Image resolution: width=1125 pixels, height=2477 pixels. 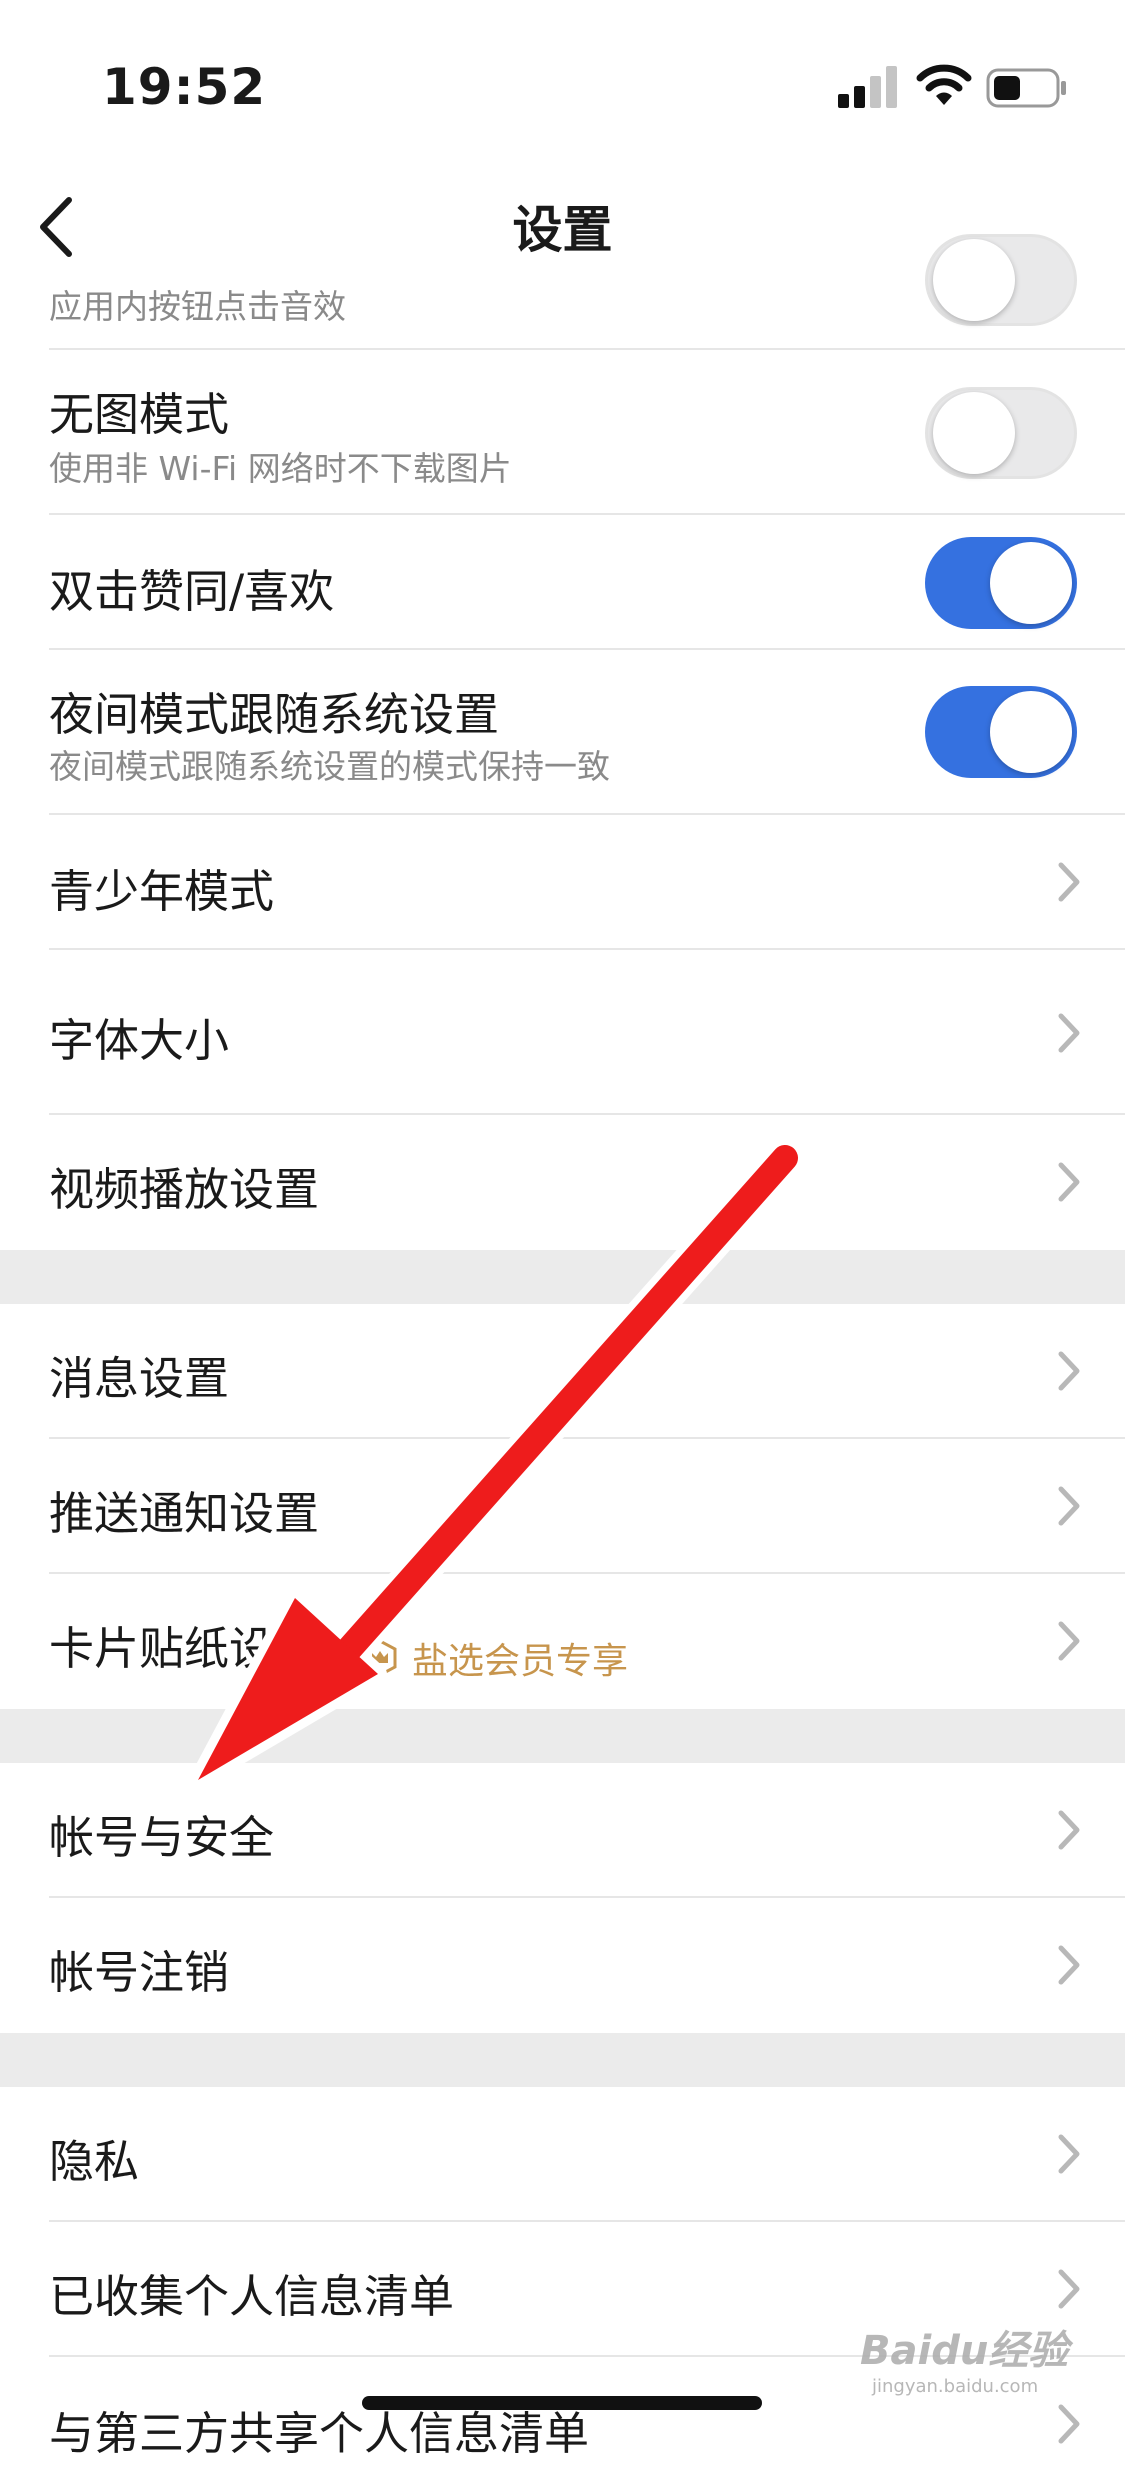 What do you see at coordinates (139, 1040) in the screenshot?
I see `font-size-title: 字体大小` at bounding box center [139, 1040].